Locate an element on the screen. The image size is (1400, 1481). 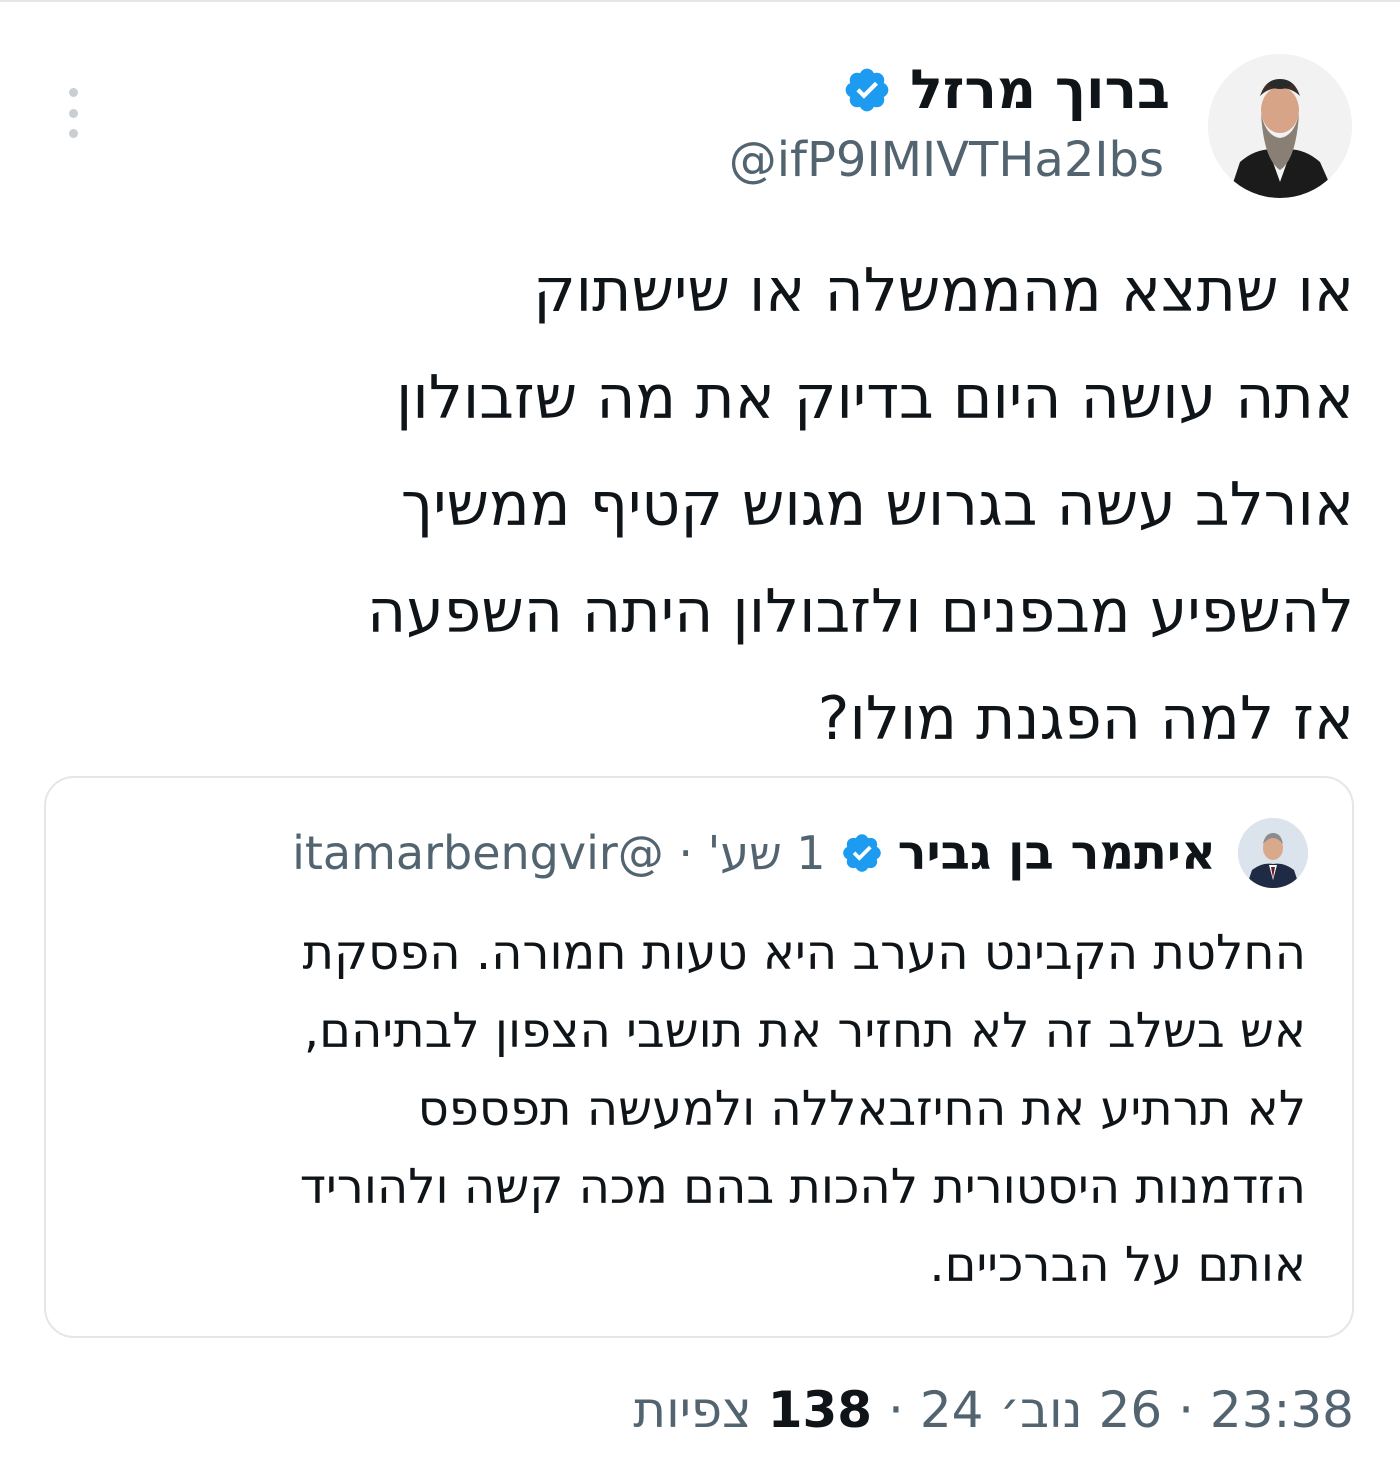
quoted-author-handle: @itamarbengvir is located at coordinates (478, 853).